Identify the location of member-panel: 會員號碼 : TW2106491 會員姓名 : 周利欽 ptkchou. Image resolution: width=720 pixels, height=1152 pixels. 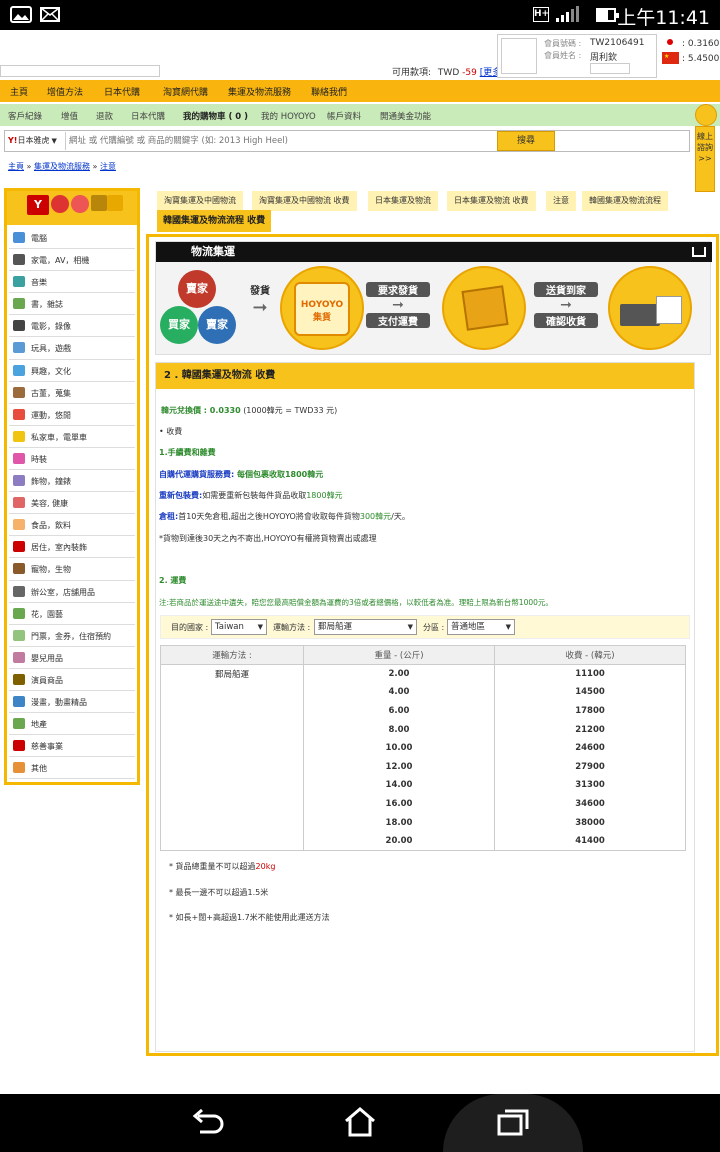
(577, 56).